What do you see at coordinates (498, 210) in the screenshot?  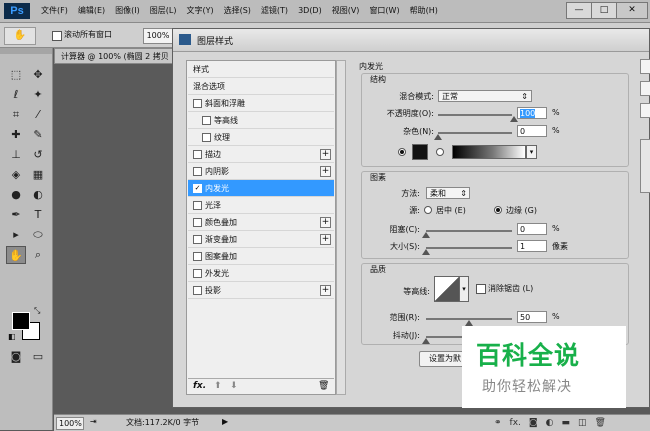 I see `source-edge-radio` at bounding box center [498, 210].